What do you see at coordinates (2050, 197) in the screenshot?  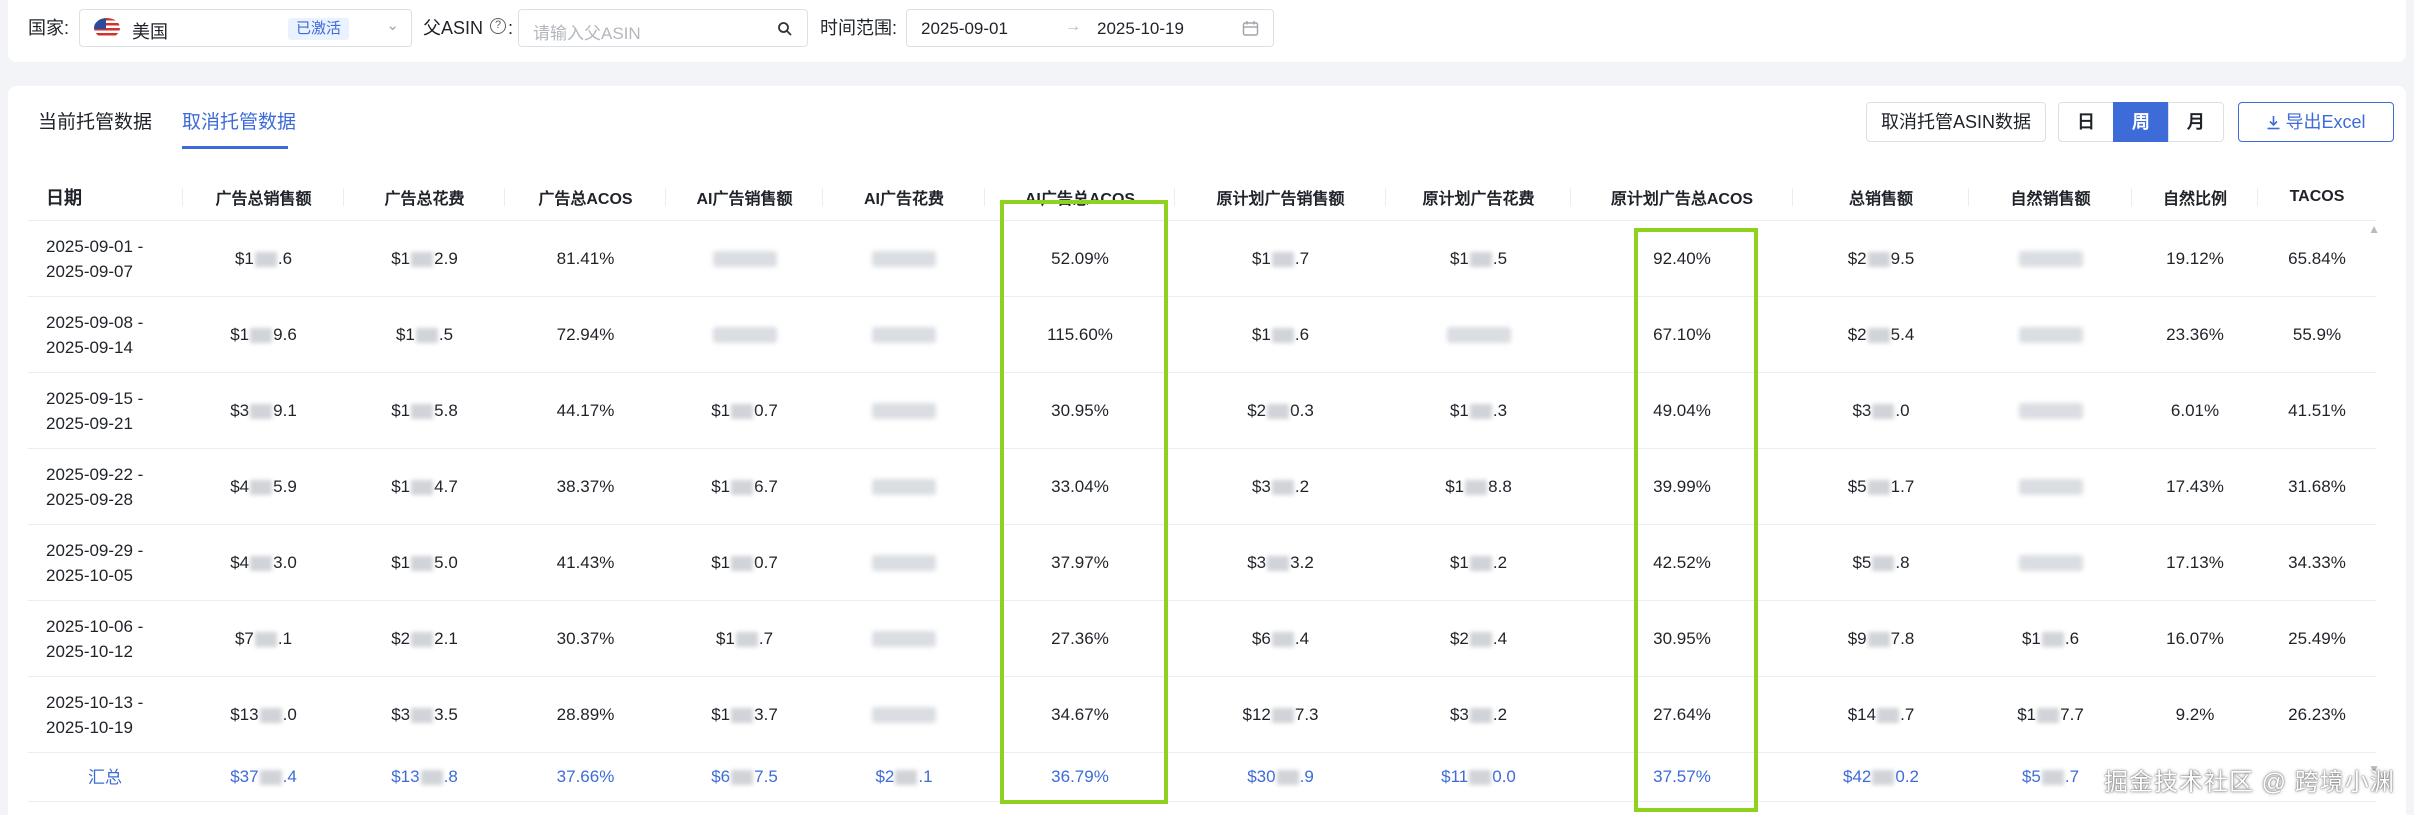 I see `column-header: 自然销售额` at bounding box center [2050, 197].